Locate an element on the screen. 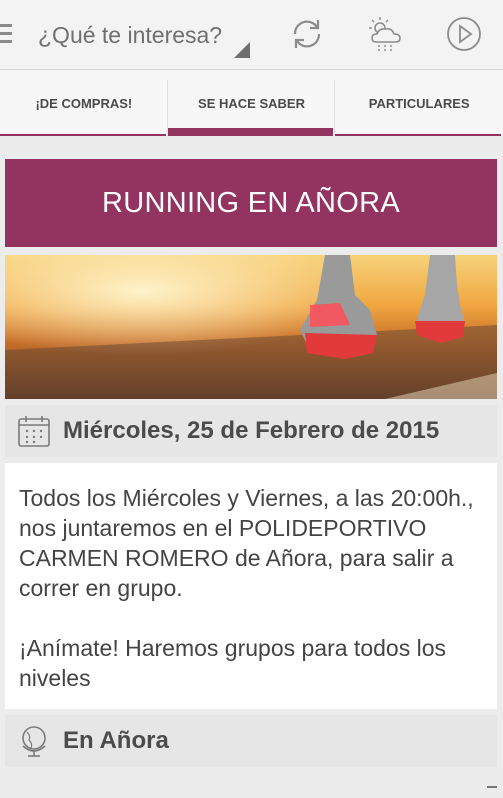 This screenshot has width=503, height=798. event-date-row: Miércoles, 25 de Febrero de 2015 is located at coordinates (251, 431).